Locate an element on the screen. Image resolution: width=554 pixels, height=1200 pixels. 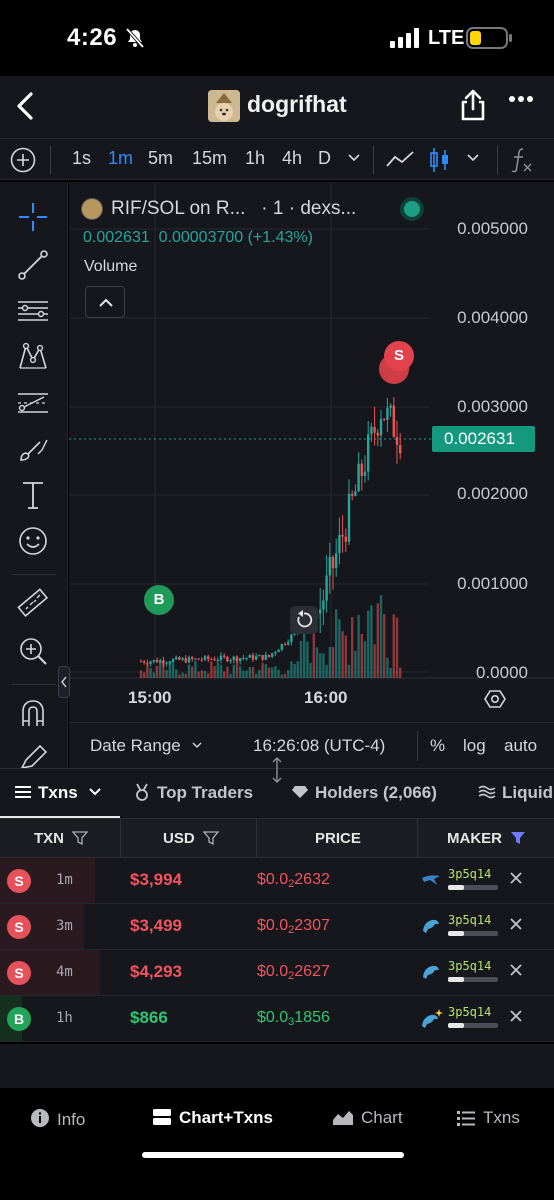
projection-icon is located at coordinates (33, 403).